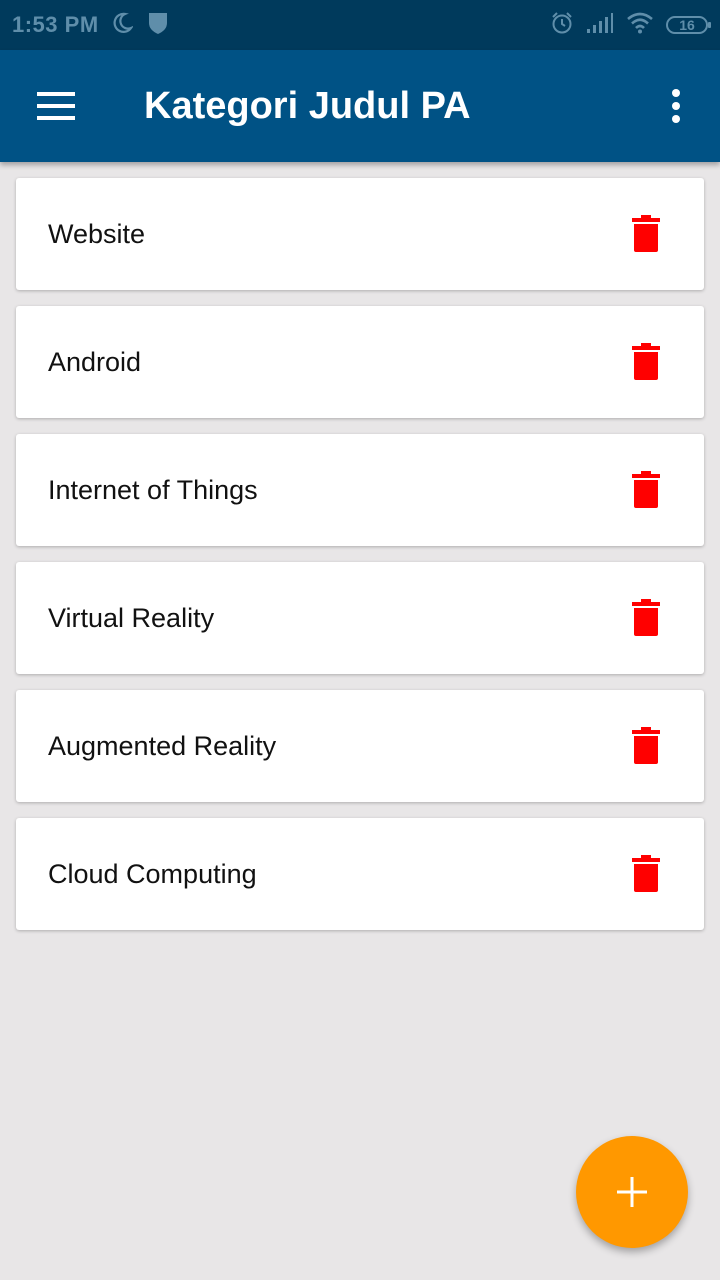 This screenshot has height=1280, width=720. I want to click on category-card: Website, so click(360, 234).